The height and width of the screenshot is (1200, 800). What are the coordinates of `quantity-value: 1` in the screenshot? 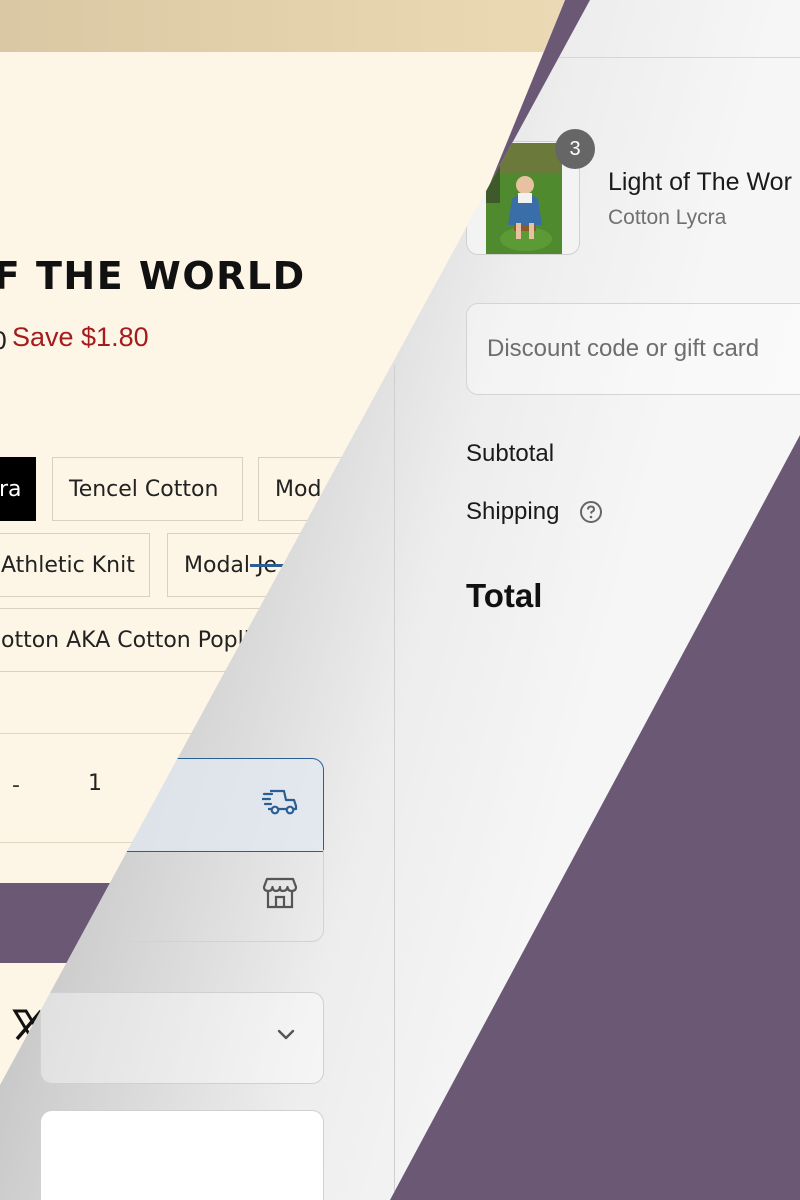 It's located at (95, 783).